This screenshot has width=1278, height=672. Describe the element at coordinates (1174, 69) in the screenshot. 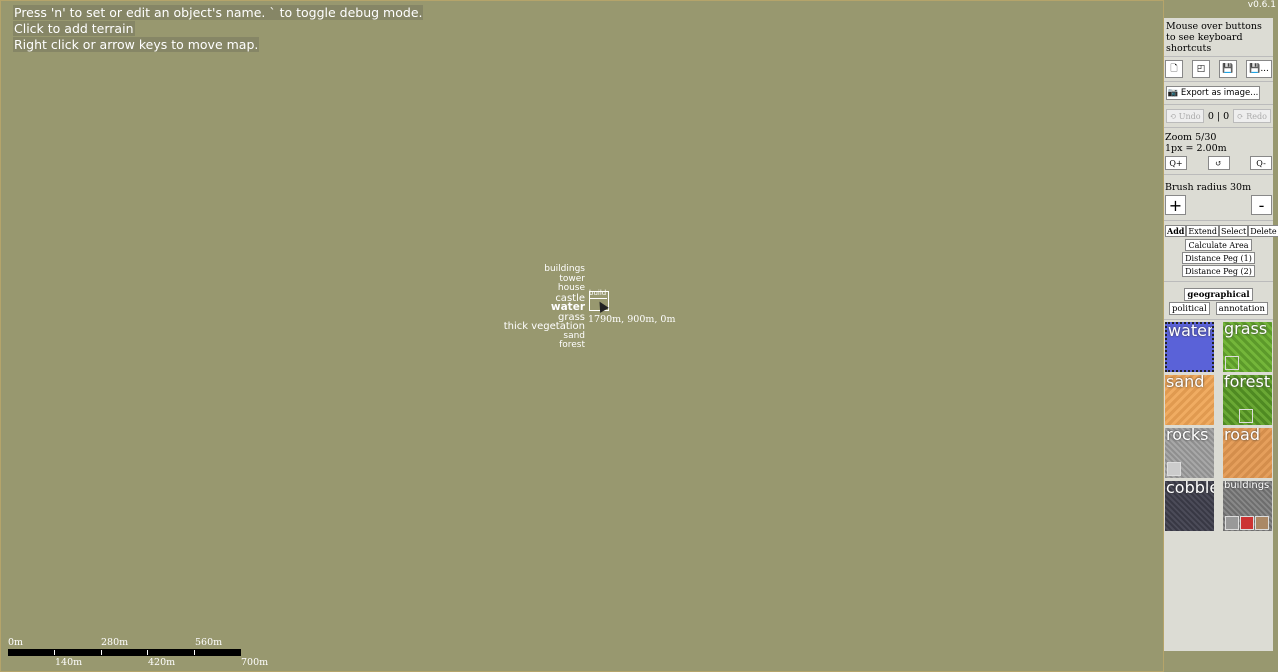

I see `new-icon: 🗋` at that location.